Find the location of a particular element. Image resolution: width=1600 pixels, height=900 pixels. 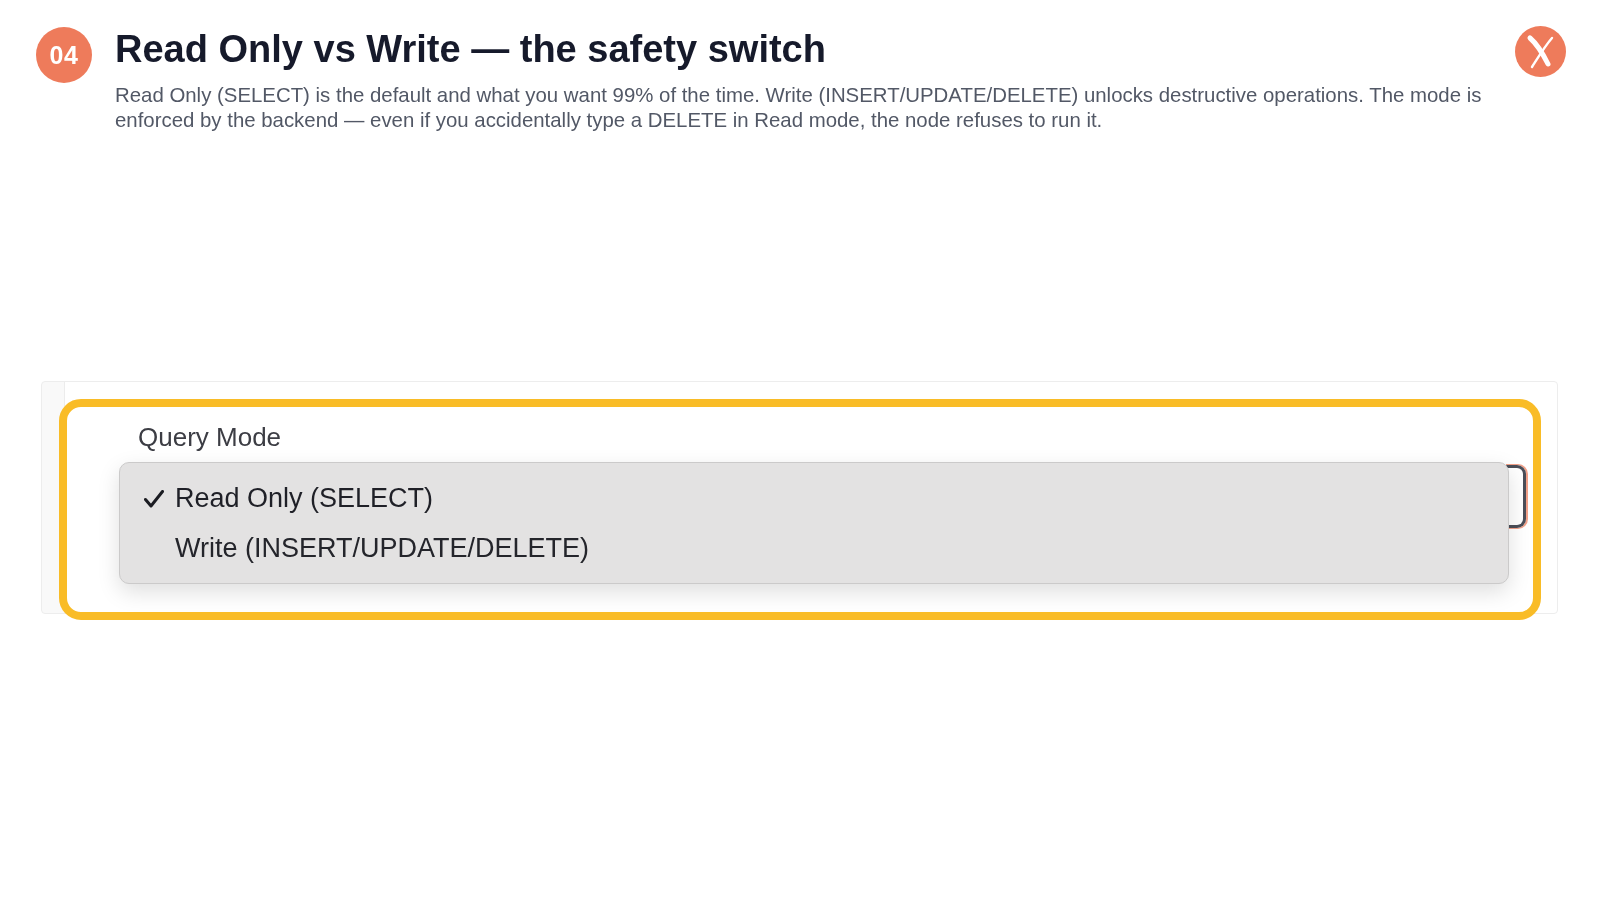

slide-title: Read Only vs Write — the safety switch is located at coordinates (470, 49).